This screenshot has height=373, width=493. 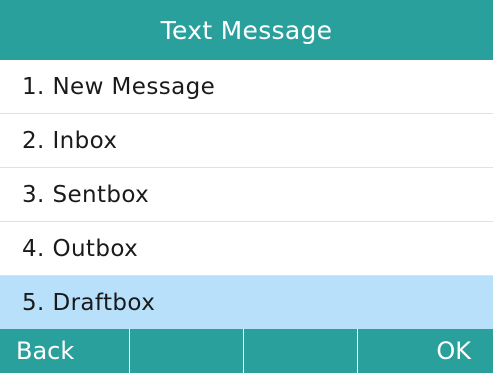 I want to click on ok-softkey-label: OK, so click(x=453, y=351).